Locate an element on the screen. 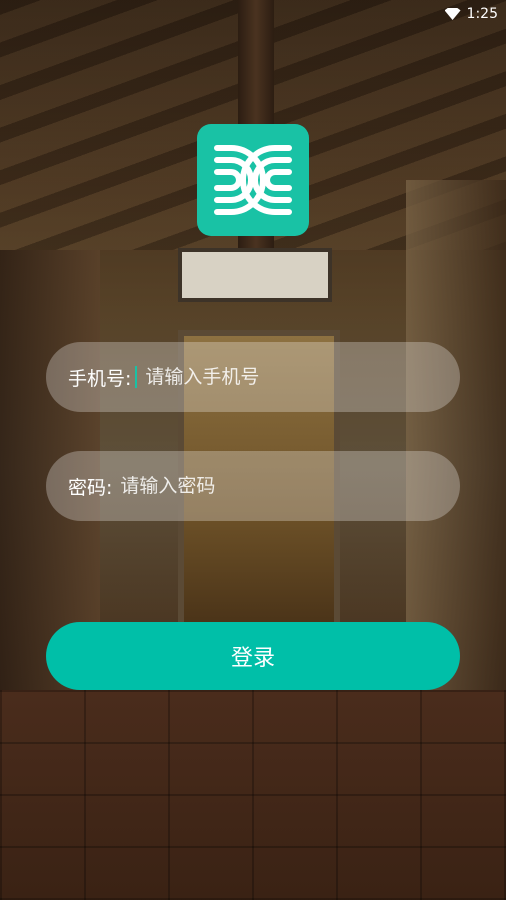  password-label: 密码: is located at coordinates (90, 487).